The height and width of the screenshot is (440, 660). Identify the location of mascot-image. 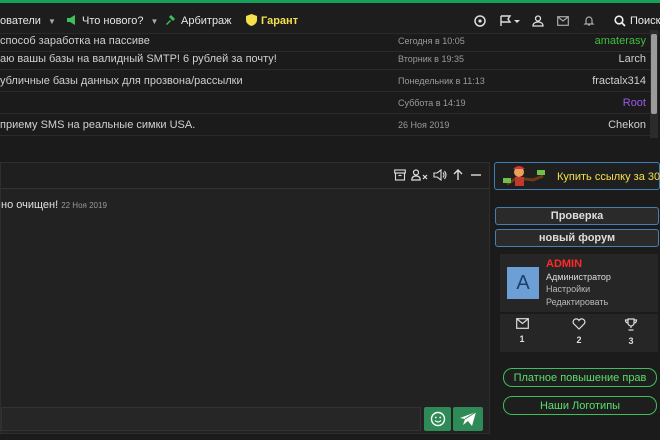
(524, 176).